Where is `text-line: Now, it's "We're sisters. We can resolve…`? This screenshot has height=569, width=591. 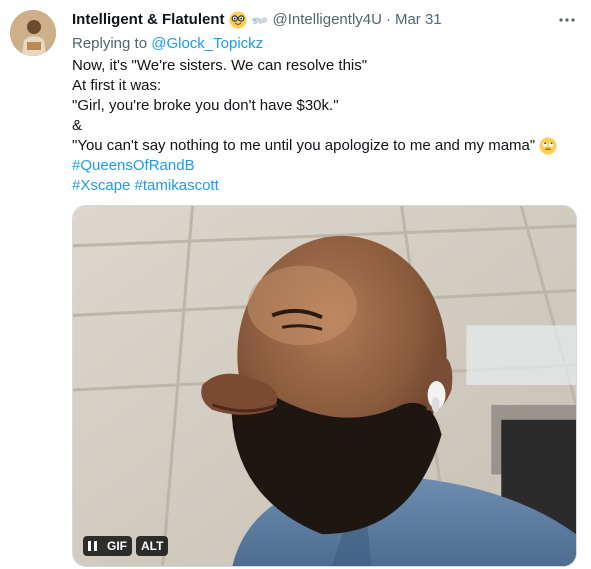 text-line: Now, it's "We're sisters. We can resolve… is located at coordinates (220, 65).